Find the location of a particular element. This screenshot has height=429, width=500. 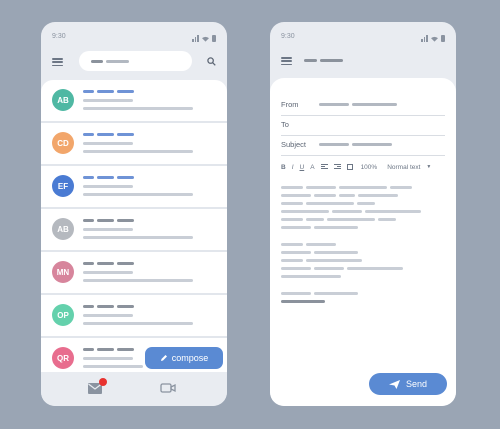

list-item: MN is located at coordinates (134, 273).